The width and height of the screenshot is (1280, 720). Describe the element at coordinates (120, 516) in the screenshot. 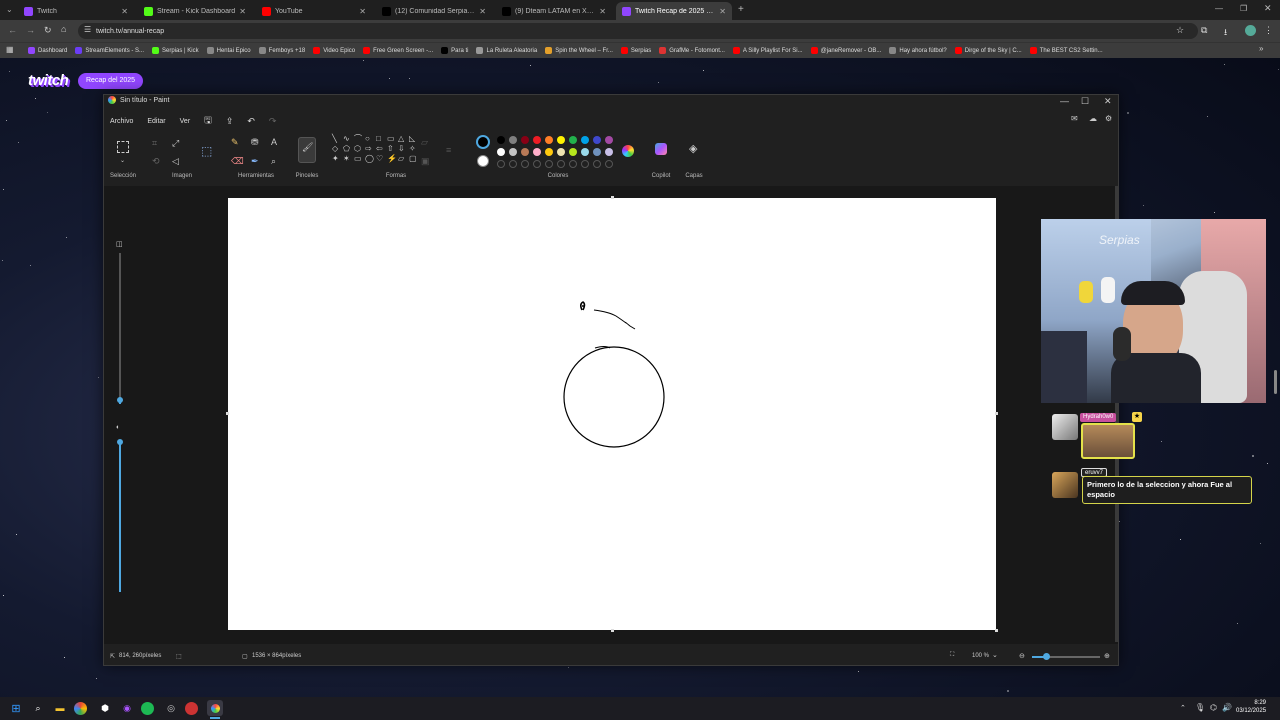

I see `opacity-slider-fill` at that location.